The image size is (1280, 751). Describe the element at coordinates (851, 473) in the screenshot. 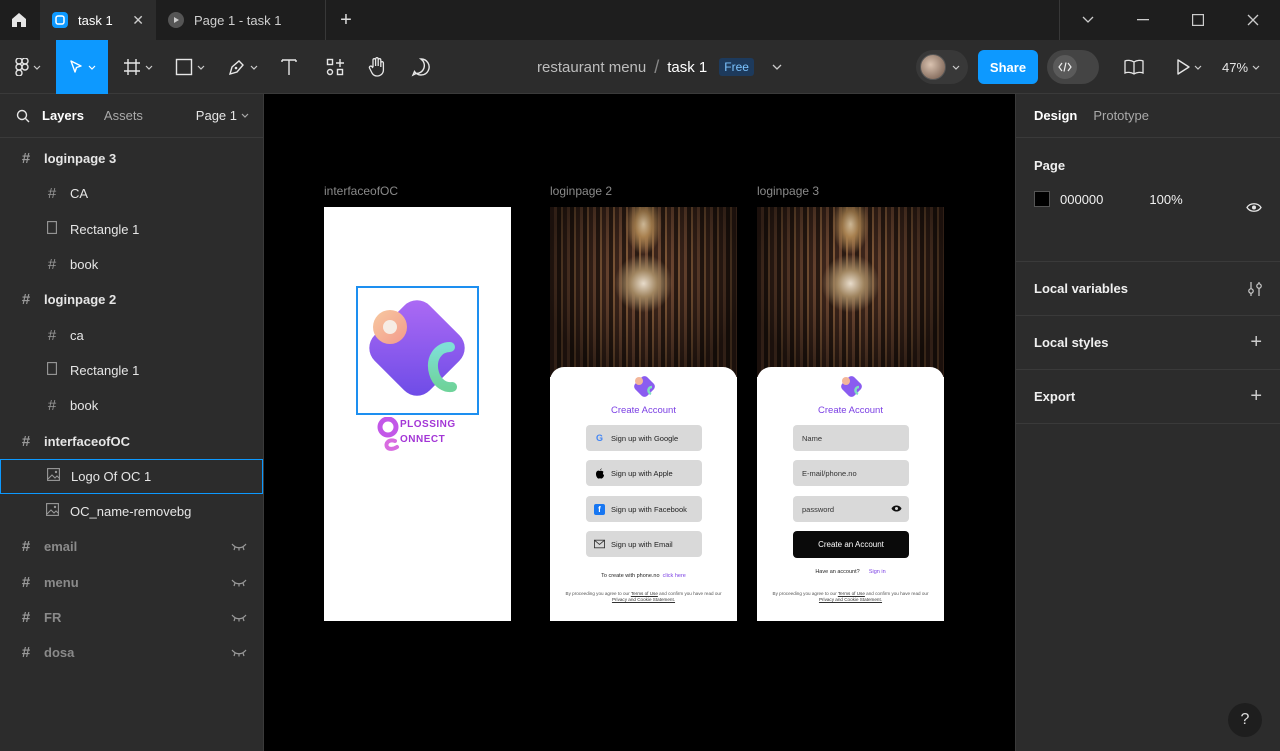

I see `email-phone-field: E-mail/phone.no` at that location.